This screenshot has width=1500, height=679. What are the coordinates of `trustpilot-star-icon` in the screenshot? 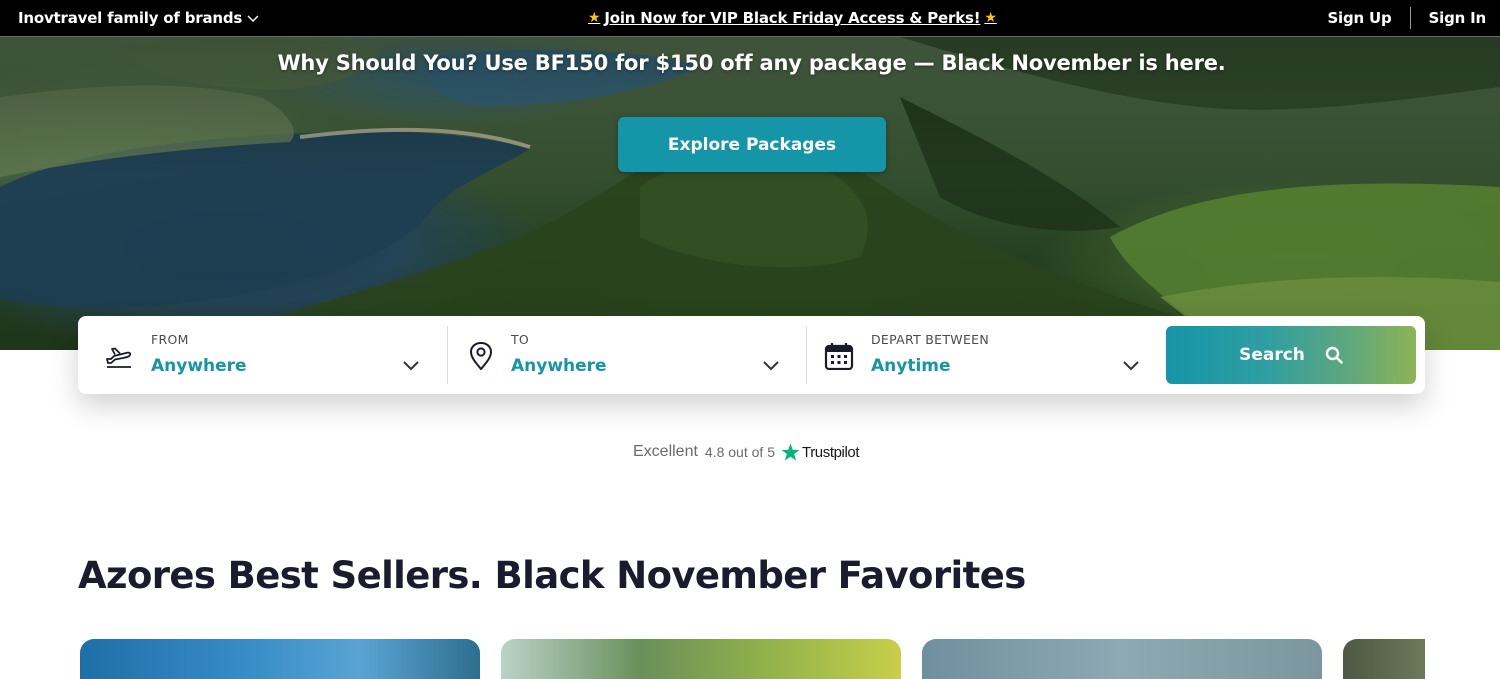 It's located at (790, 451).